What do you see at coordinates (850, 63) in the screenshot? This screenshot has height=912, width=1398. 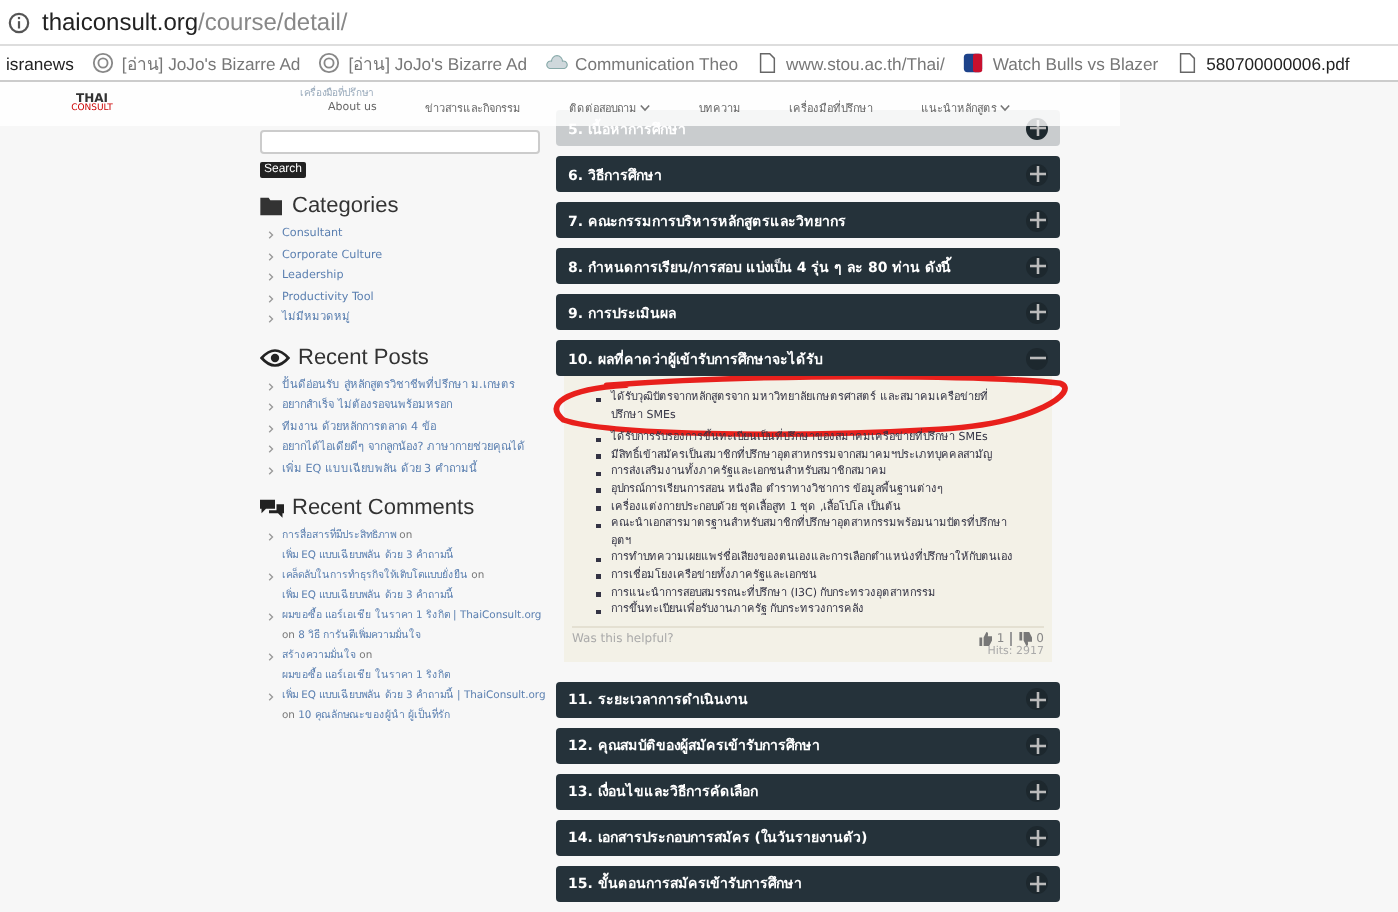 I see `bookmark: www.stou.ac.th/Thai/` at bounding box center [850, 63].